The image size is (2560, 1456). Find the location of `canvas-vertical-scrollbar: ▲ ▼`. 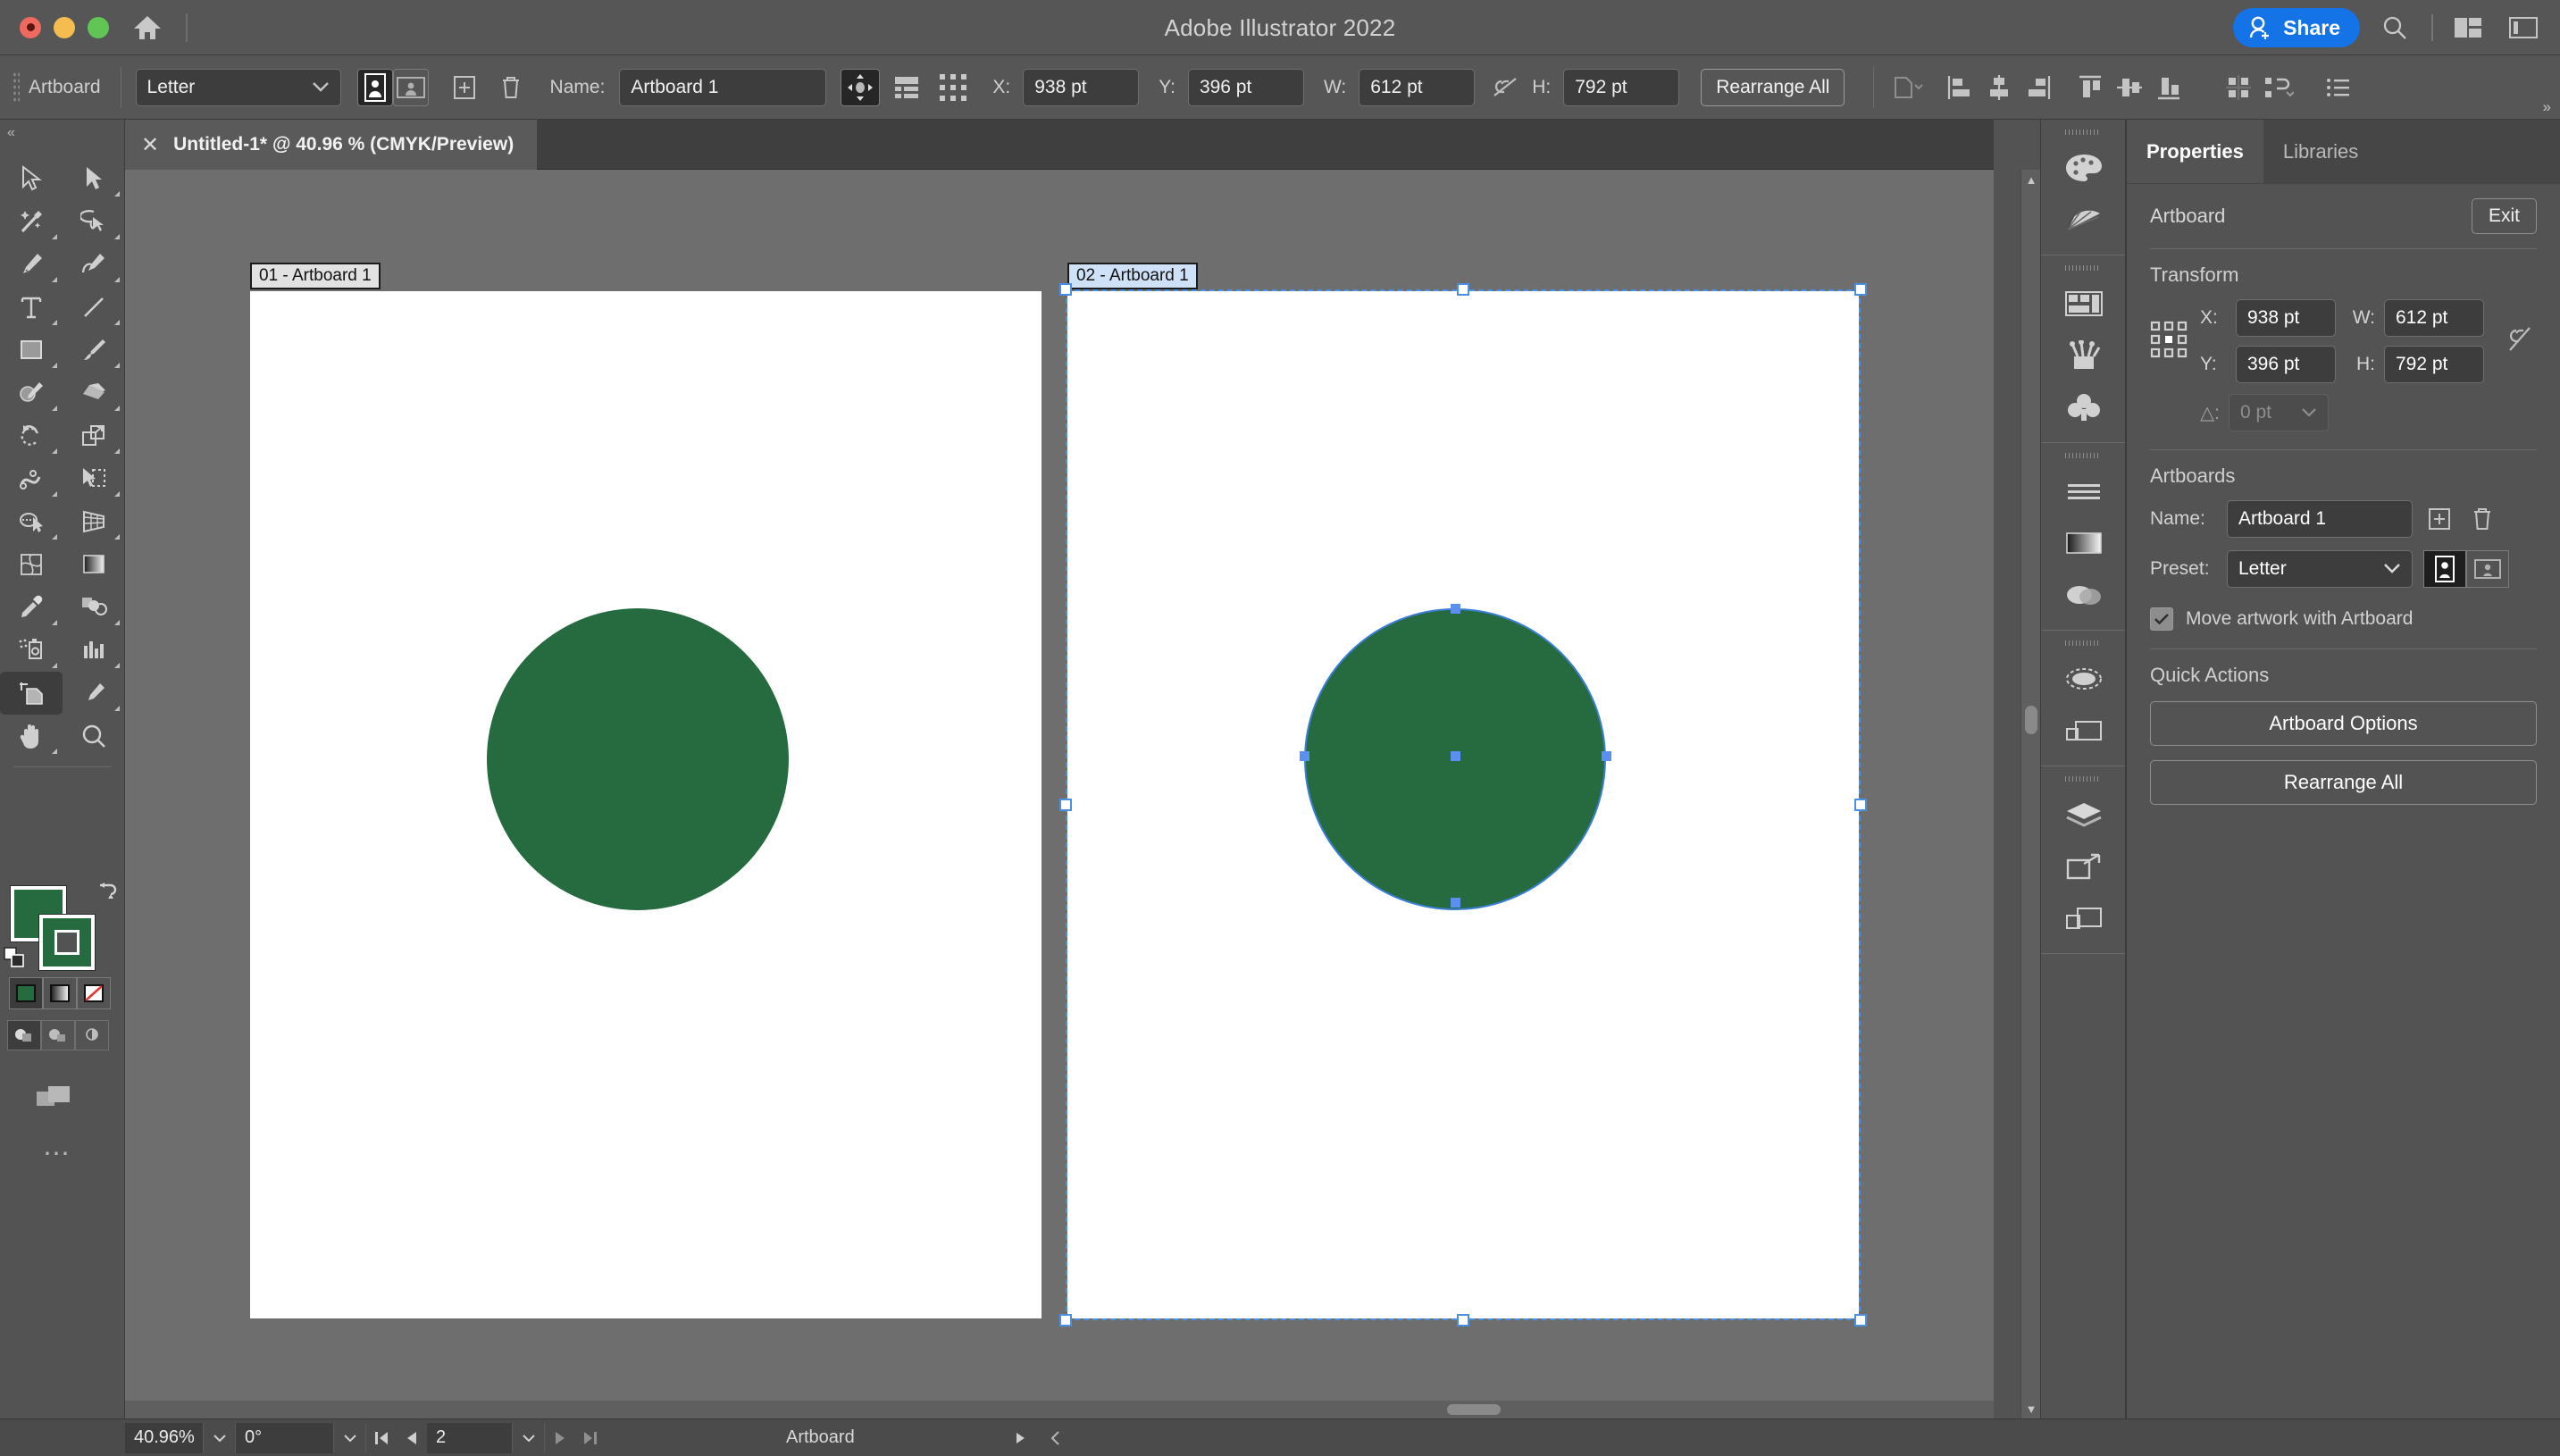

canvas-vertical-scrollbar: ▲ ▼ is located at coordinates (2030, 794).